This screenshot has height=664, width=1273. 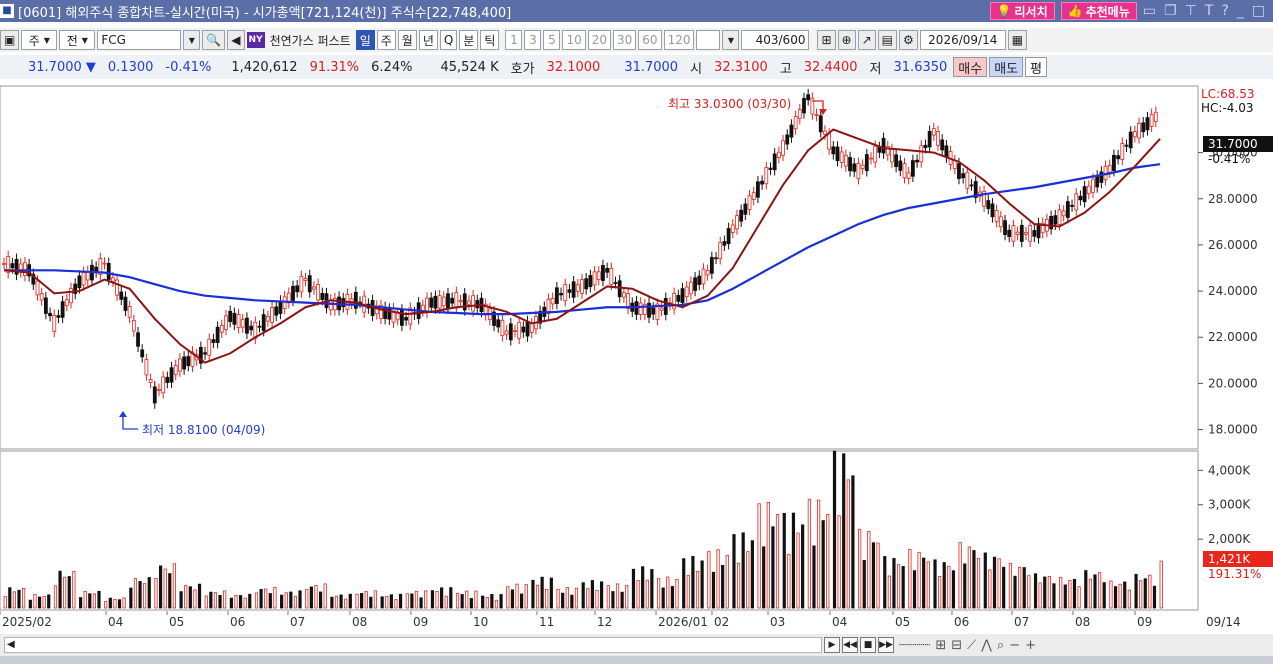 What do you see at coordinates (552, 40) in the screenshot?
I see `minute-5: 5` at bounding box center [552, 40].